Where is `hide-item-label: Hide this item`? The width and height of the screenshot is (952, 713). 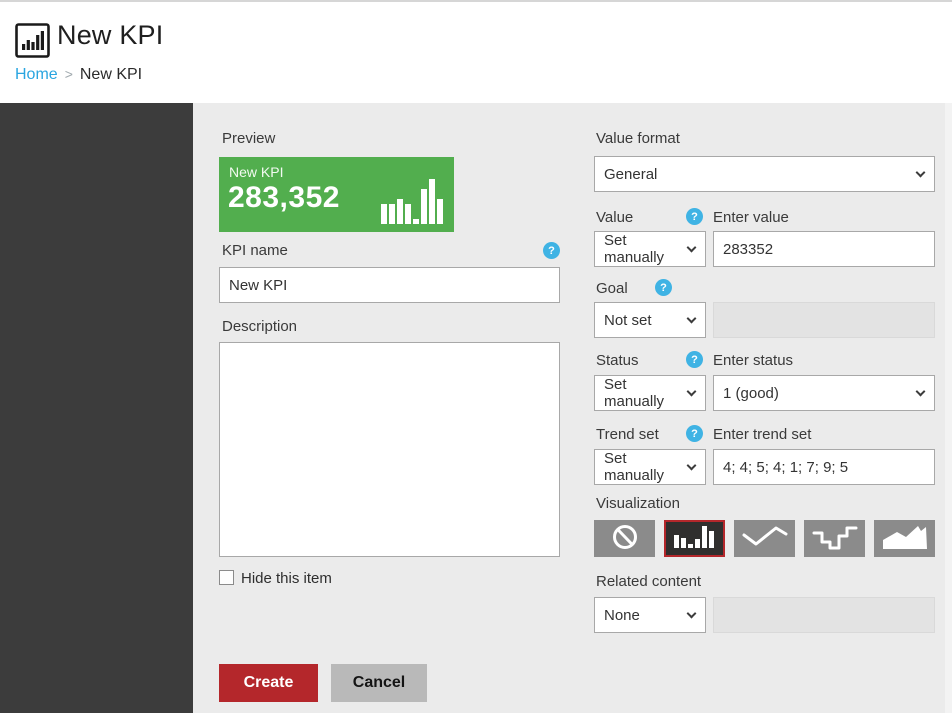 hide-item-label: Hide this item is located at coordinates (286, 578).